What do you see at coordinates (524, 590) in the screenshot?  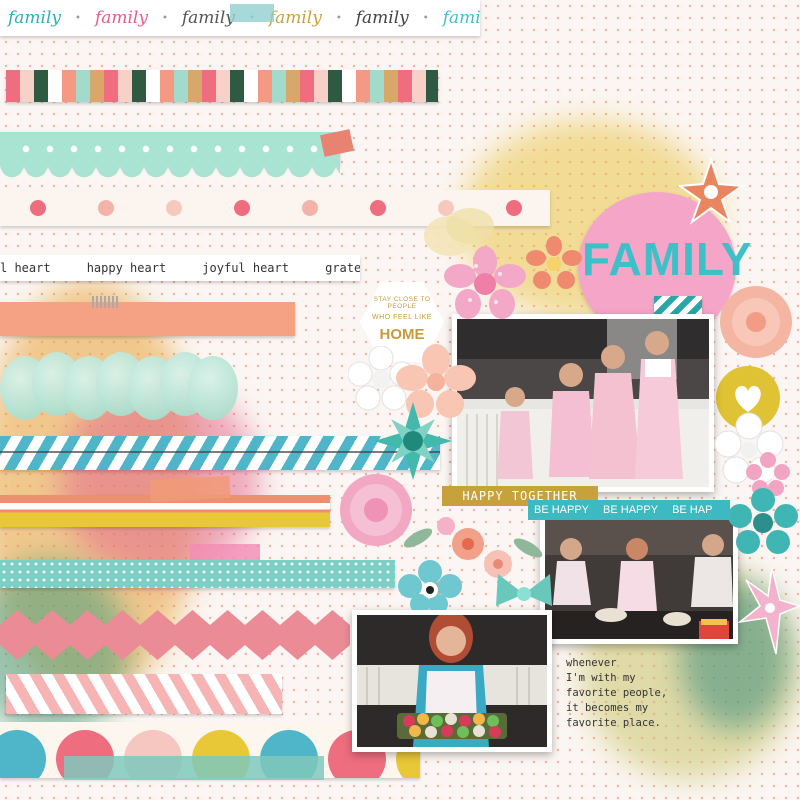 I see `teal-bow-icon` at bounding box center [524, 590].